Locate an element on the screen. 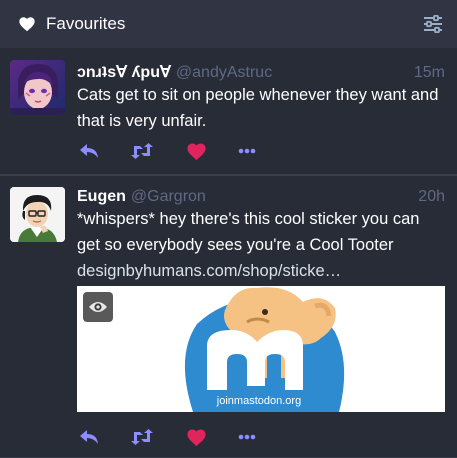 This screenshot has width=457, height=458. account-handle: @andyAstruc is located at coordinates (224, 73).